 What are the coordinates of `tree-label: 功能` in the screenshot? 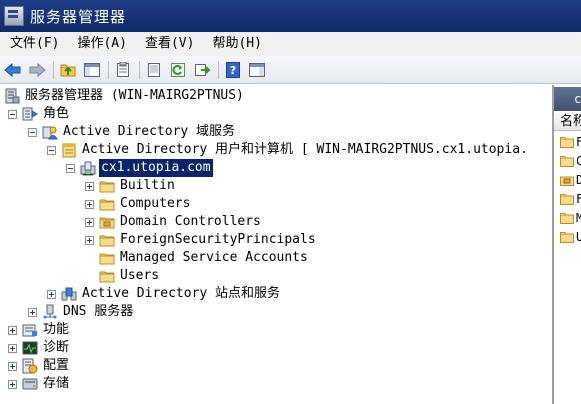 It's located at (56, 329).